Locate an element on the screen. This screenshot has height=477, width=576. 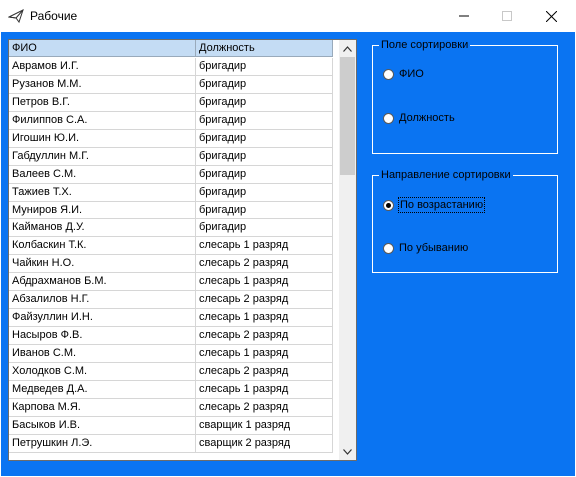
window-title: Рабочие is located at coordinates (54, 16).